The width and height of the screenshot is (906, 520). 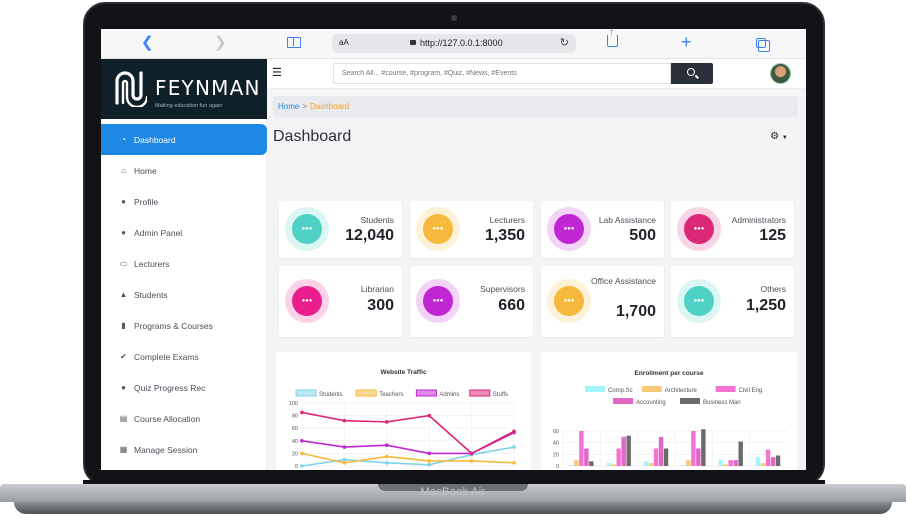 I want to click on sidebar-item-manage-session: ▦ Manage Session, so click(x=184, y=449).